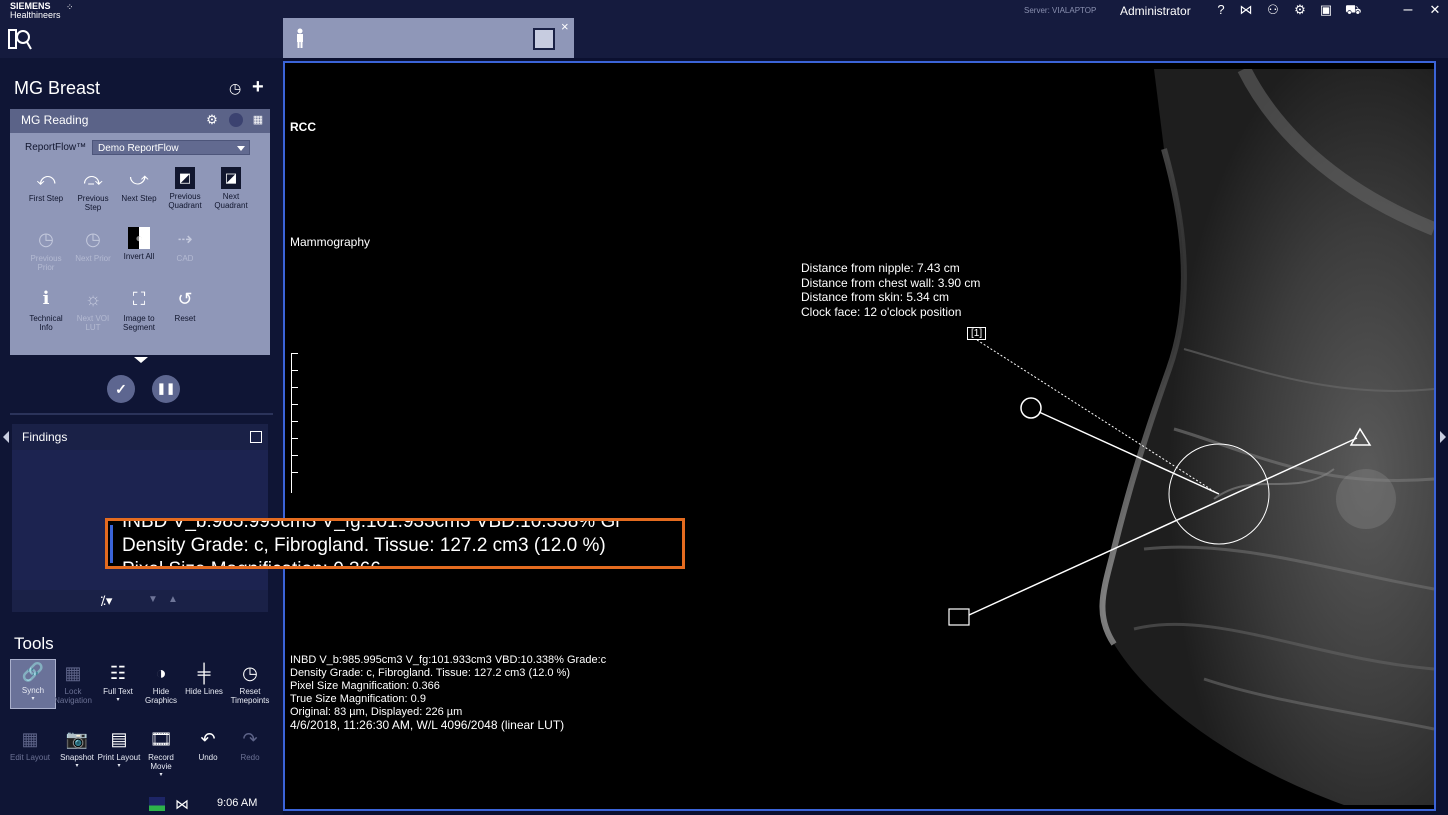 The width and height of the screenshot is (1448, 815). What do you see at coordinates (1060, 10) in the screenshot?
I see `server-label: Server: VIALAPTOP` at bounding box center [1060, 10].